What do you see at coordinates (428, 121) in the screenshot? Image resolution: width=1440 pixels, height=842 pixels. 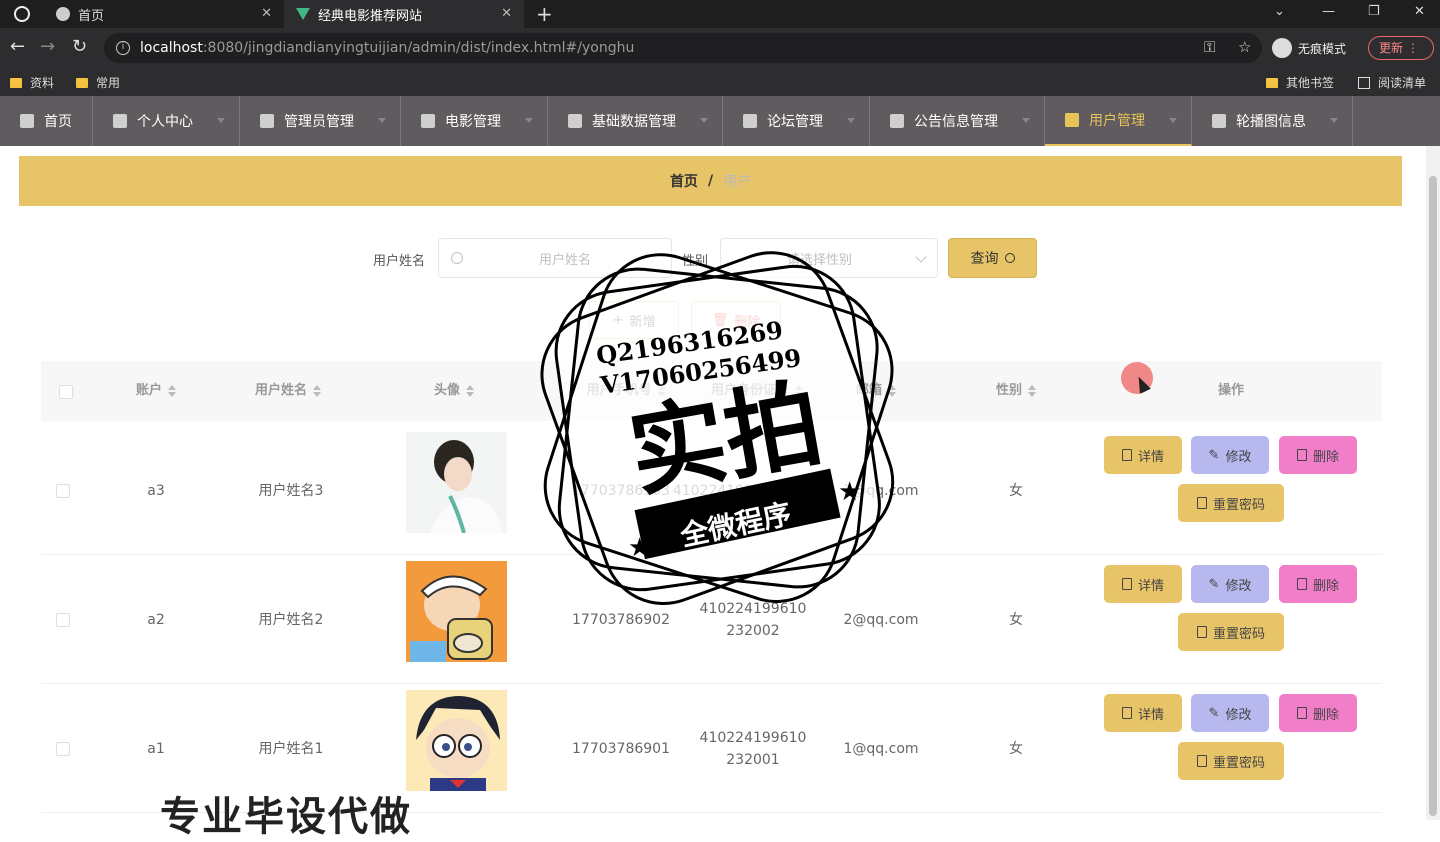 I see `film-icon` at bounding box center [428, 121].